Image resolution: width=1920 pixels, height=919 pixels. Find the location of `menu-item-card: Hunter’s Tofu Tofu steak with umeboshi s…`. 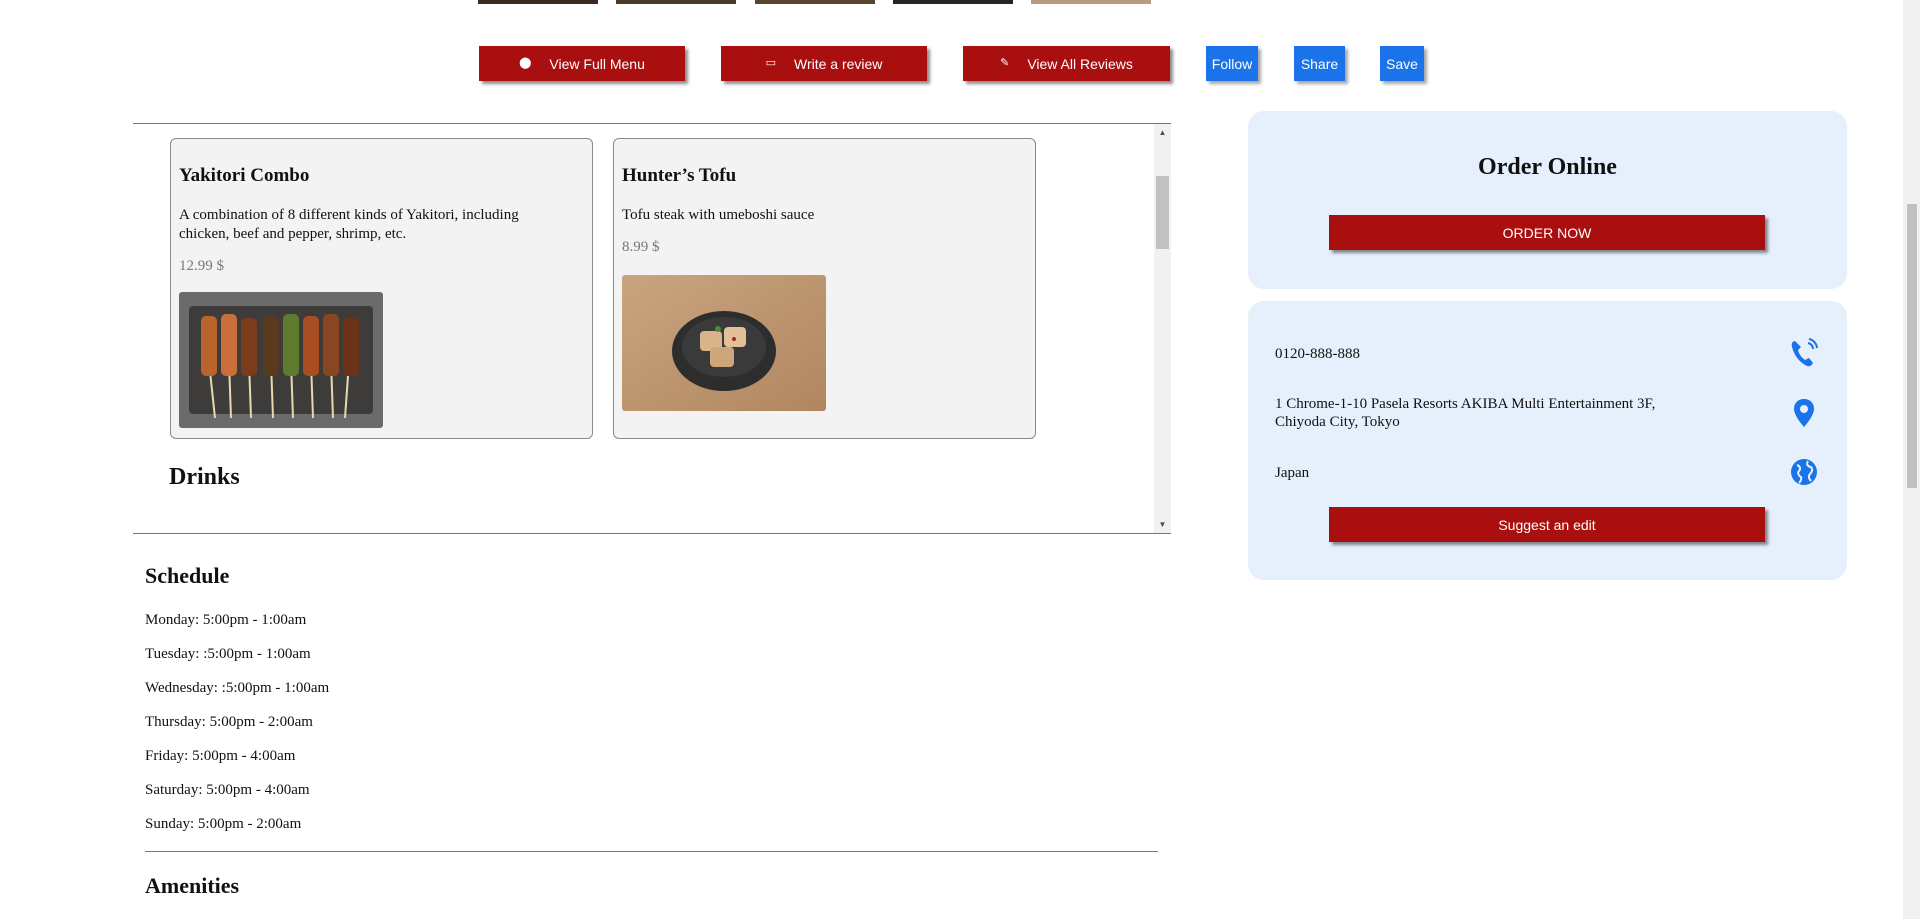

menu-item-card: Hunter’s Tofu Tofu steak with umeboshi s… is located at coordinates (824, 288).